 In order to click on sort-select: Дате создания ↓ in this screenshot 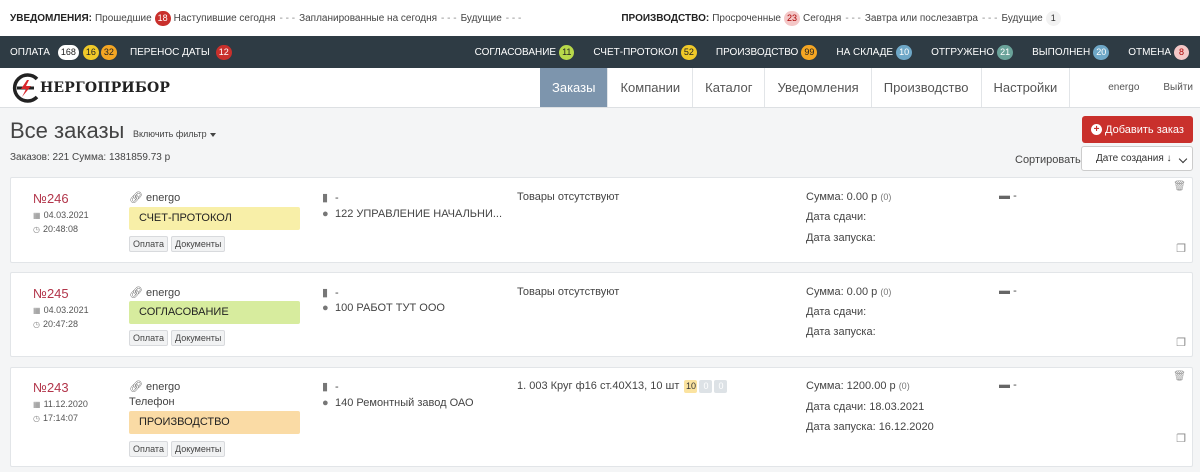, I will do `click(1137, 158)`.